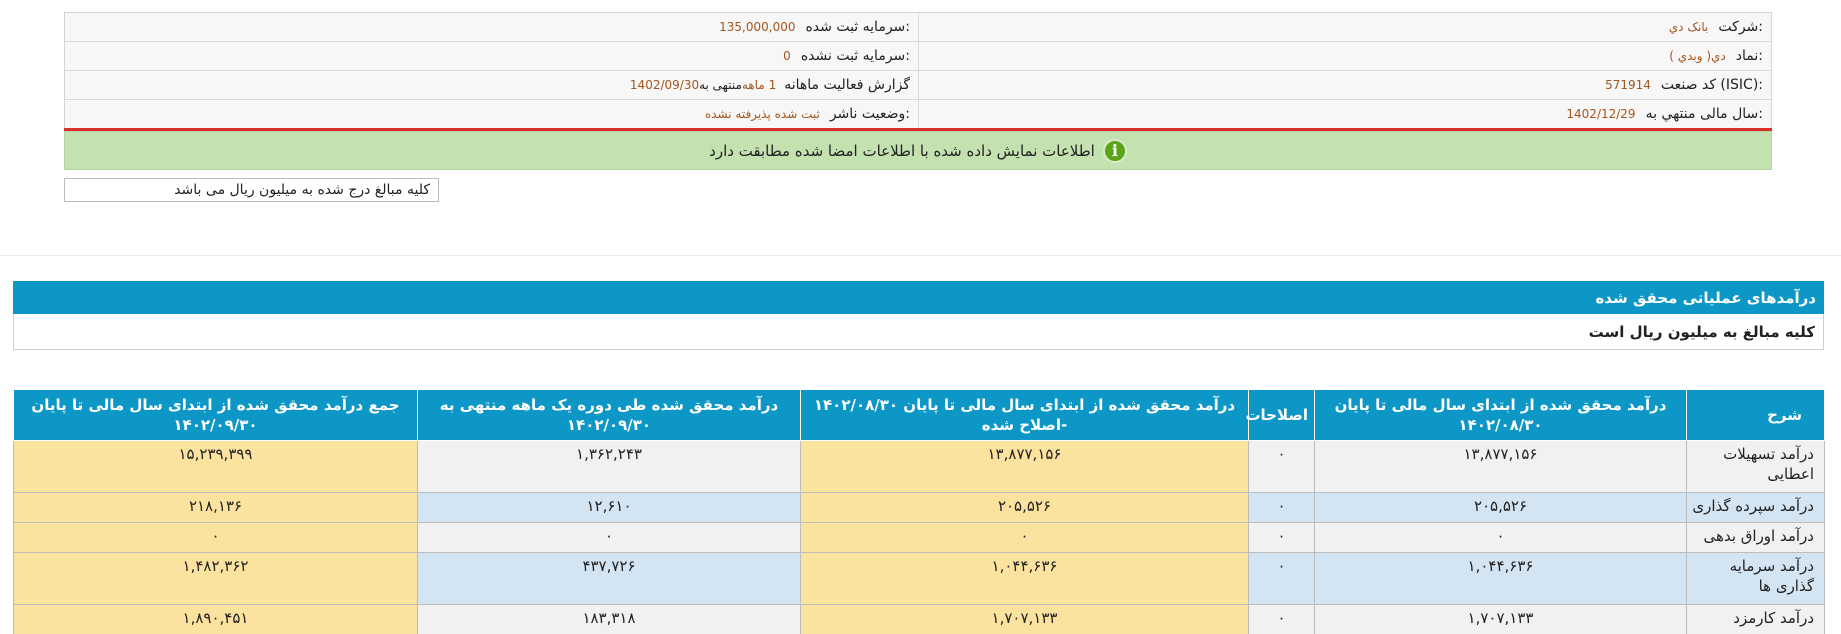 This screenshot has width=1841, height=634. I want to click on cell-revenue-one-month: ۴۳۷,۷۲۶, so click(609, 578).